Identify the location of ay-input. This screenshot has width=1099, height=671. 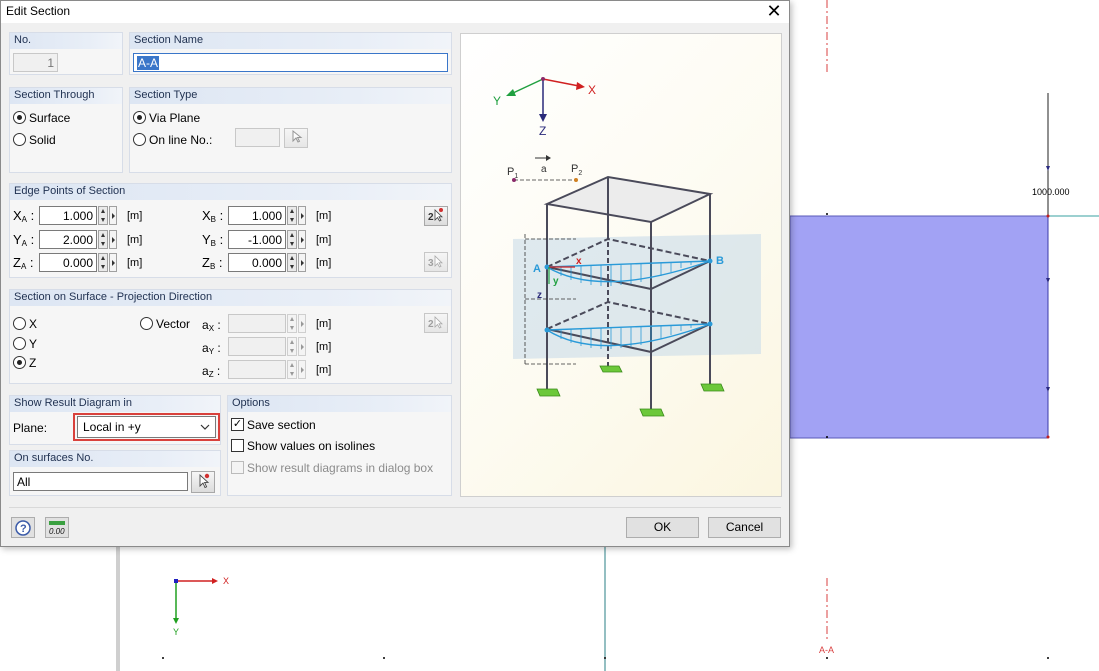
(257, 346).